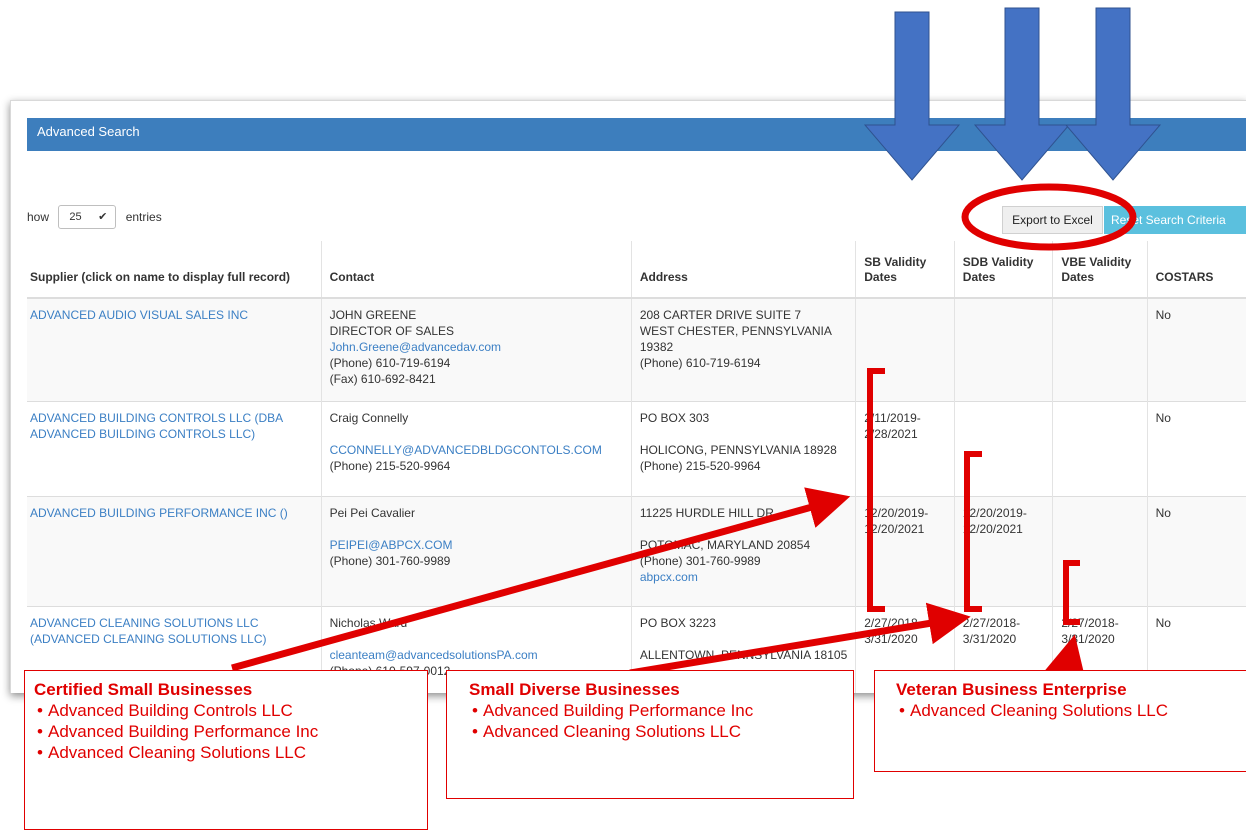  I want to click on website-link: abpcx.com, so click(743, 577).